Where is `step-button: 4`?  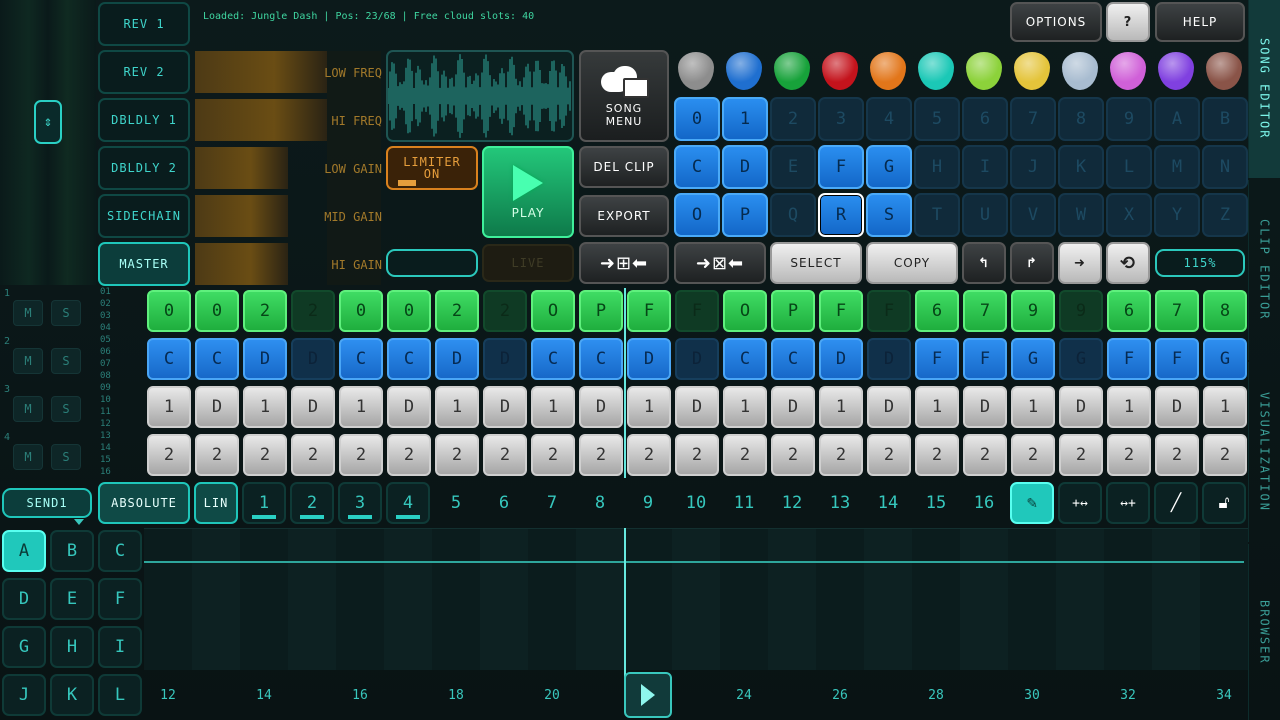
step-button: 4 is located at coordinates (408, 503).